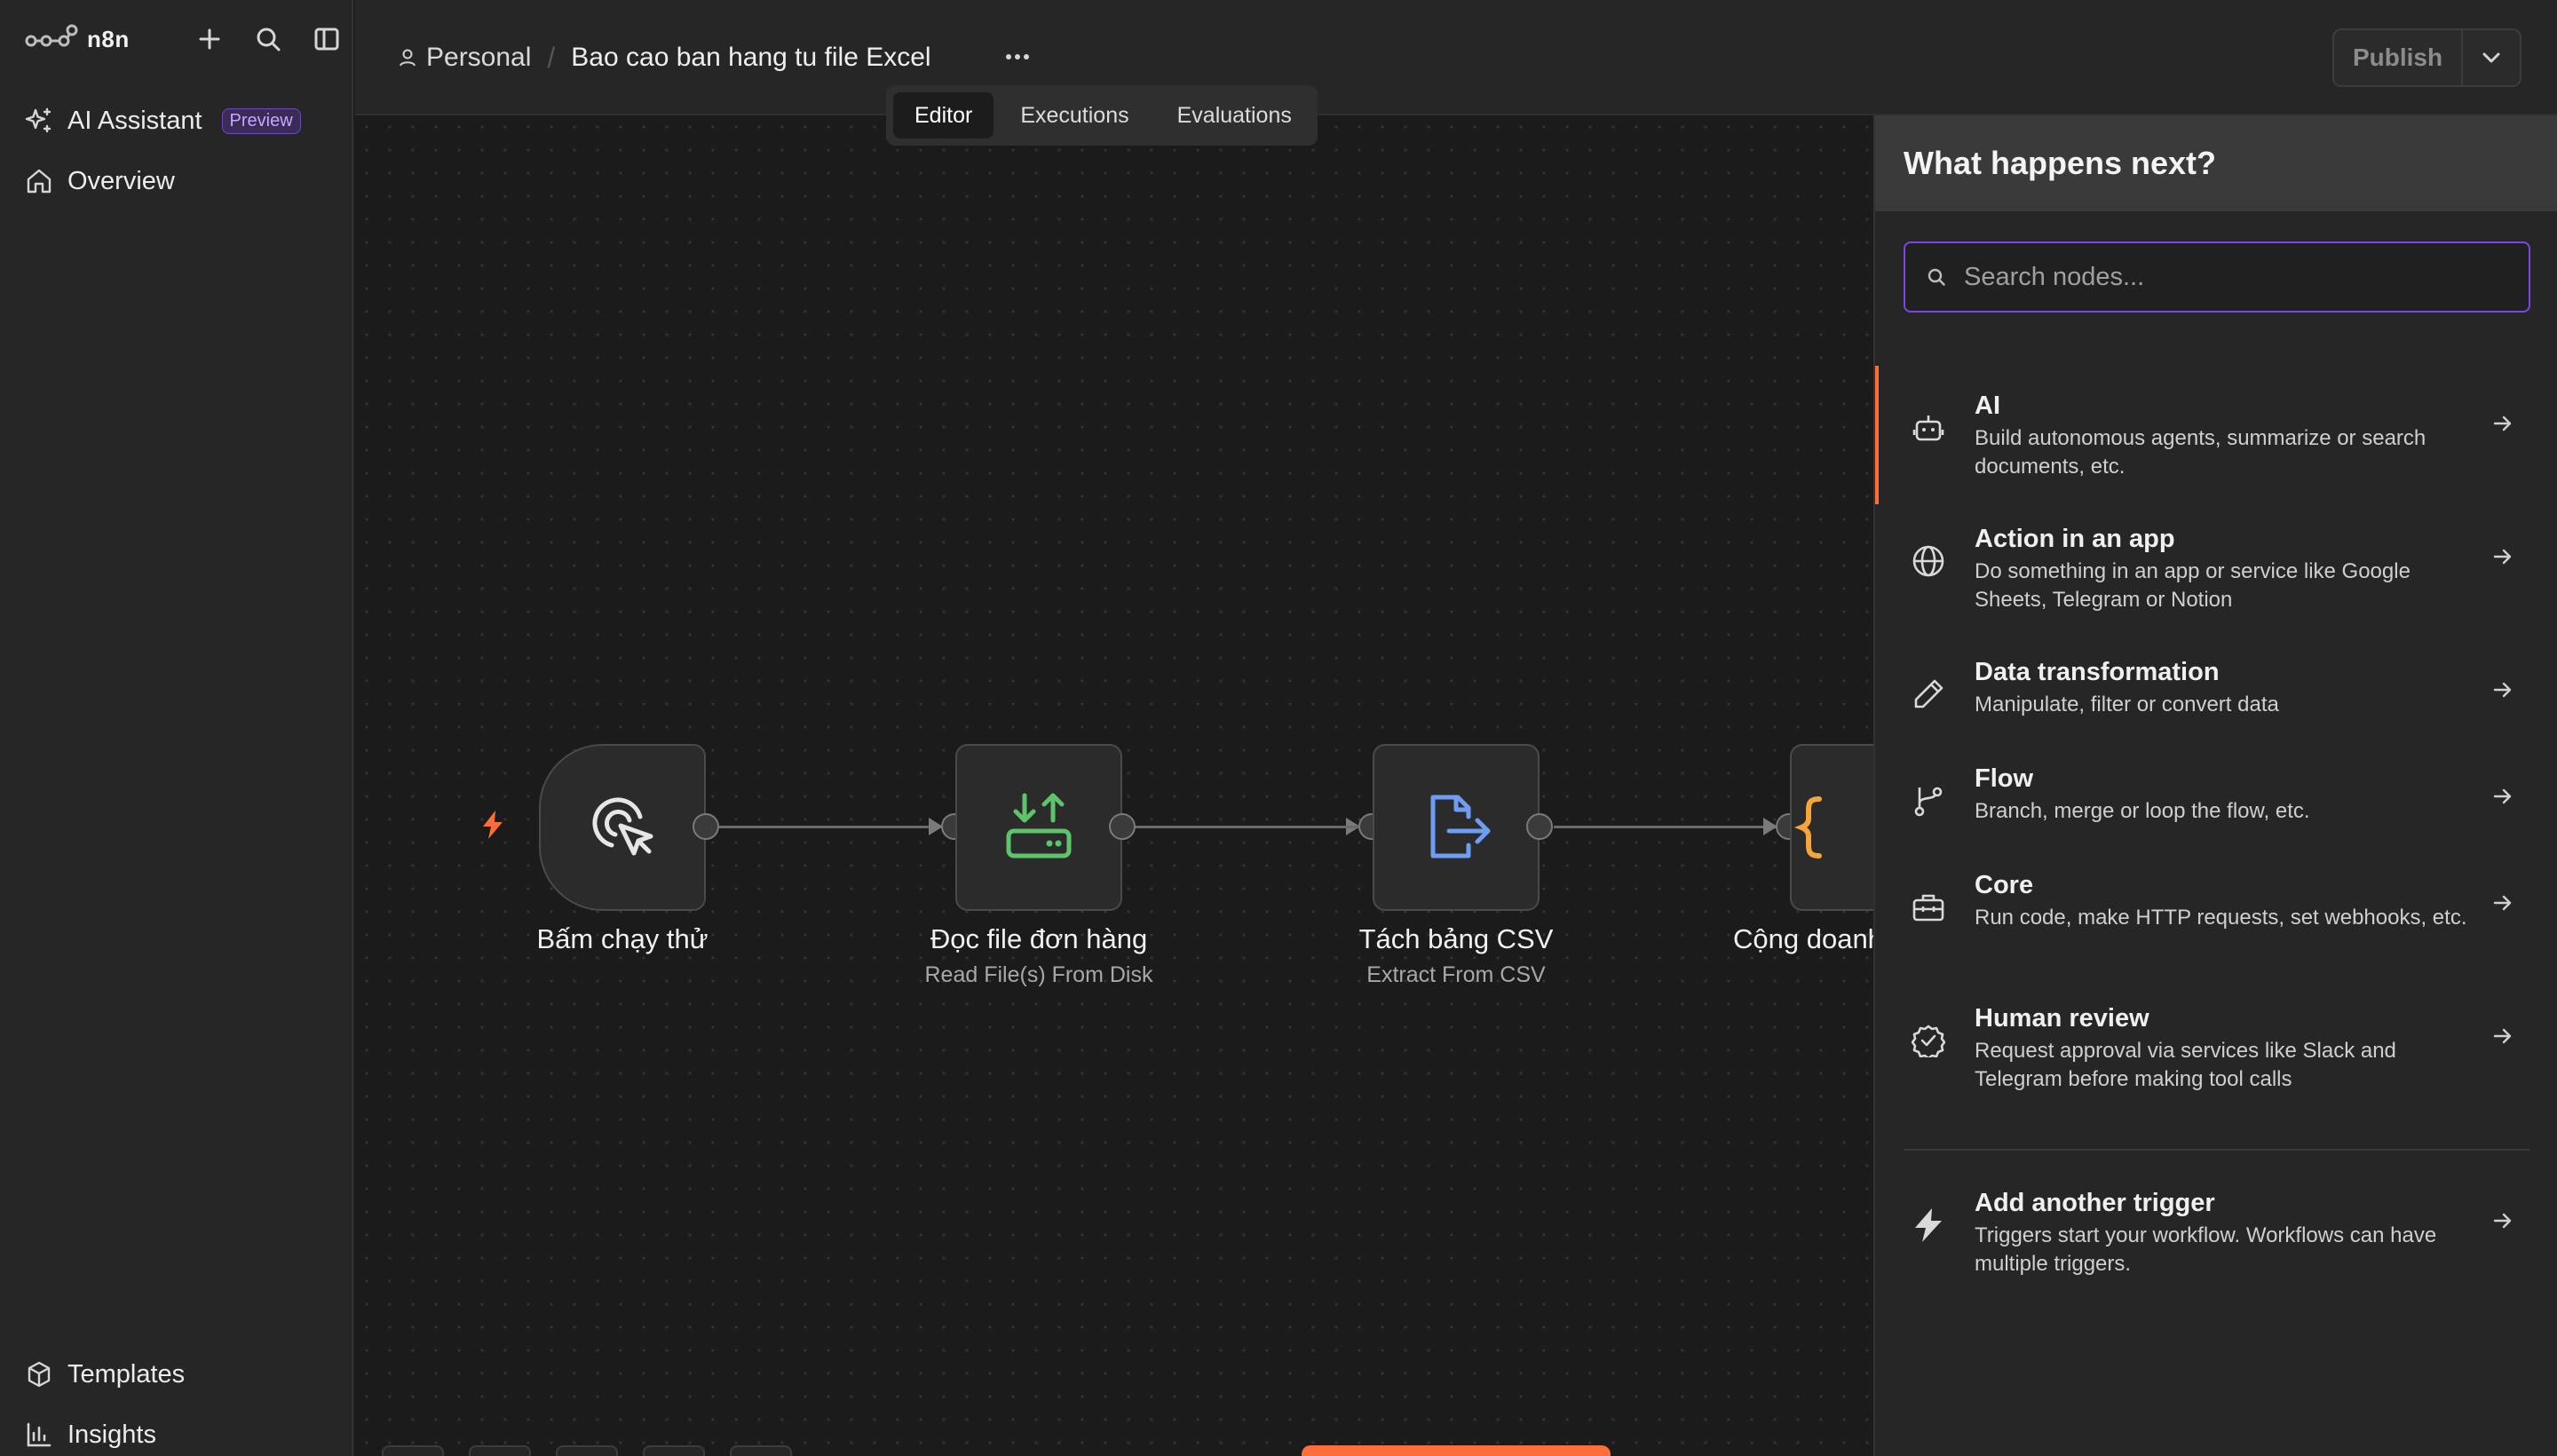  I want to click on node-read-file, so click(1038, 827).